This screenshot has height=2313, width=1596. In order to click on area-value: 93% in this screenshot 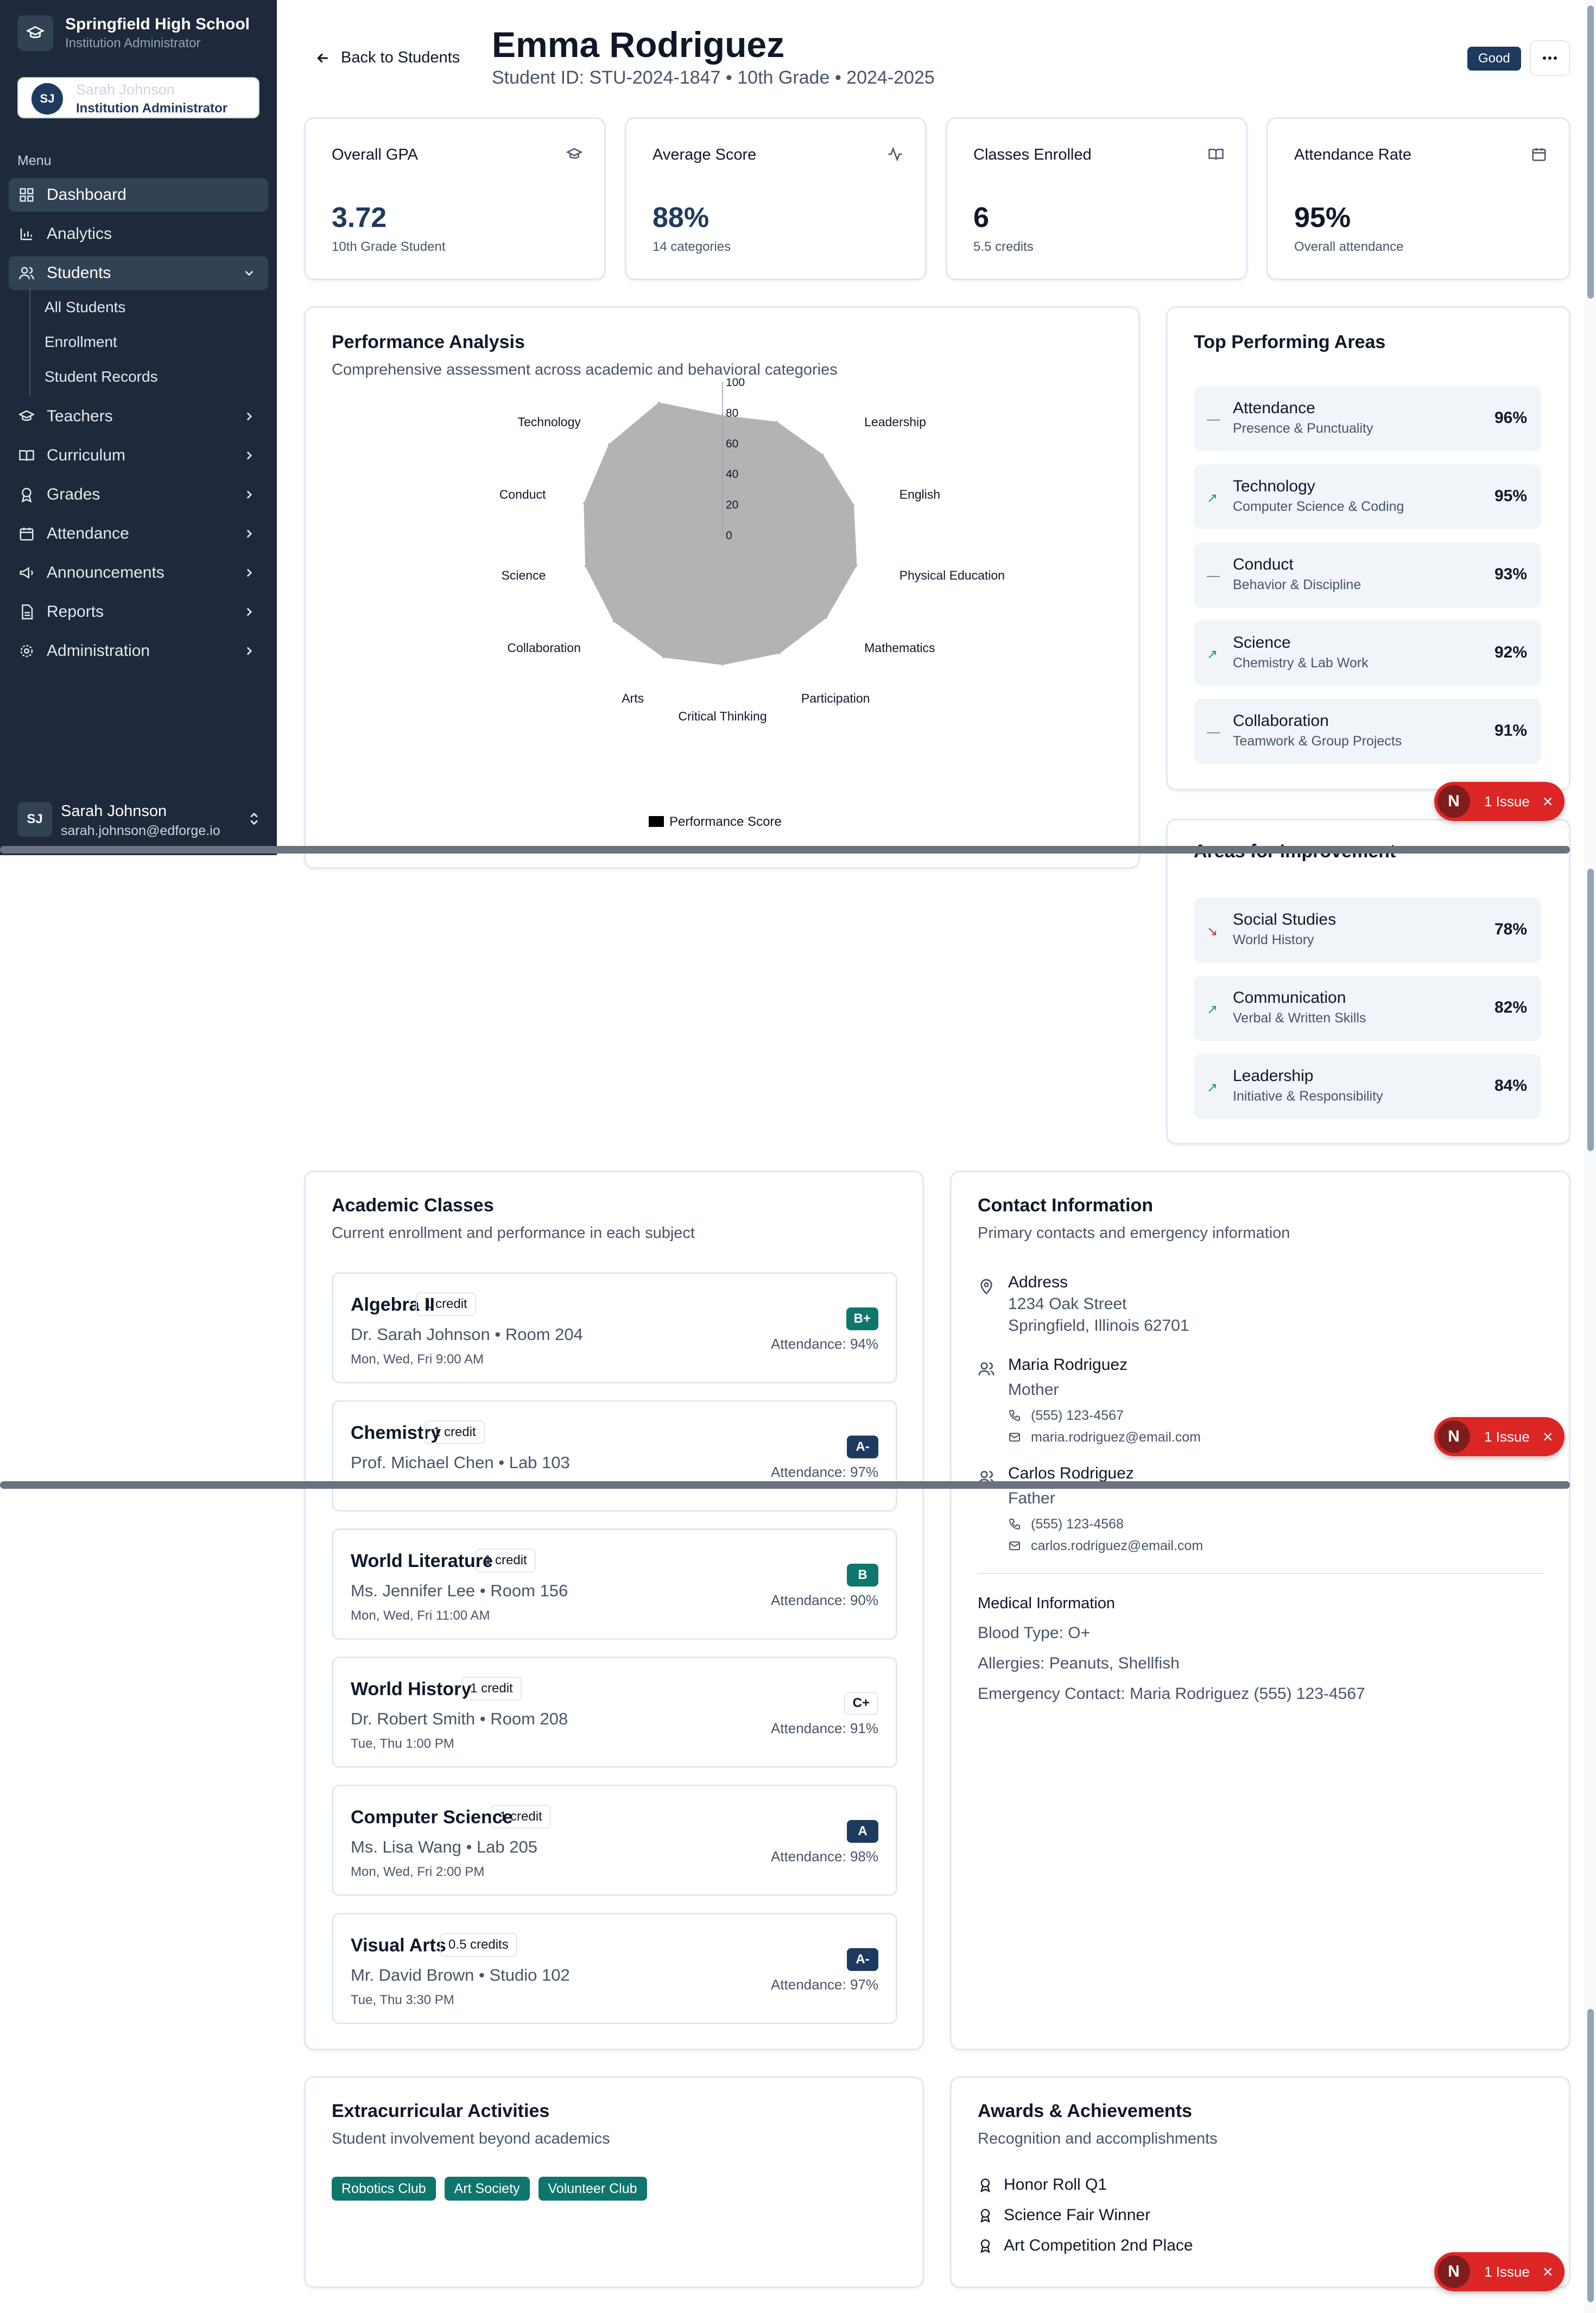, I will do `click(1510, 574)`.